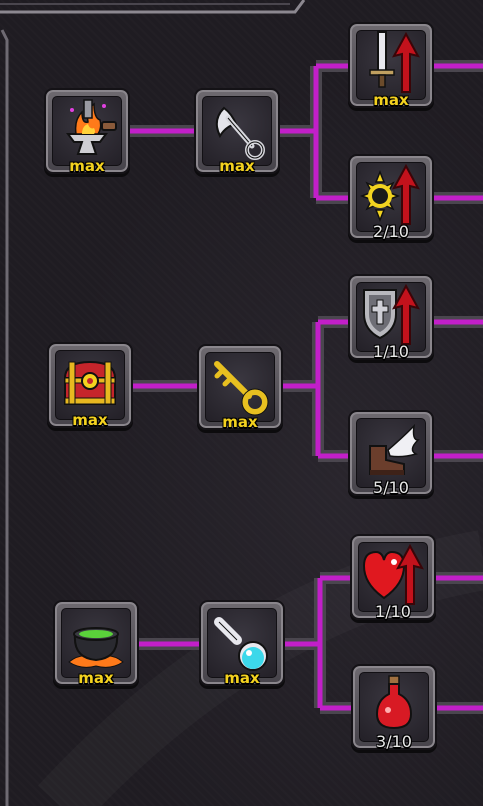 This screenshot has width=483, height=806. I want to click on cauldron-icon, so click(96, 647).